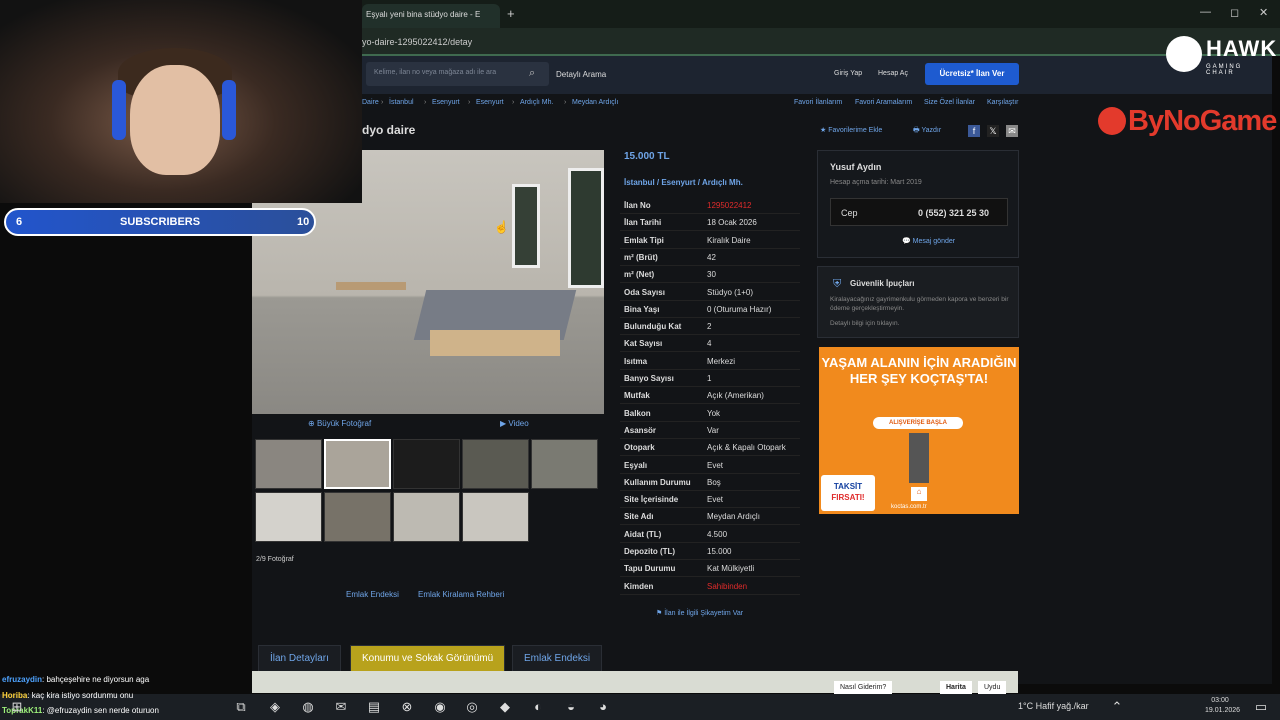 This screenshot has width=1280, height=720. Describe the element at coordinates (653, 327) in the screenshot. I see `detail-key: Bulunduğu Kat` at that location.